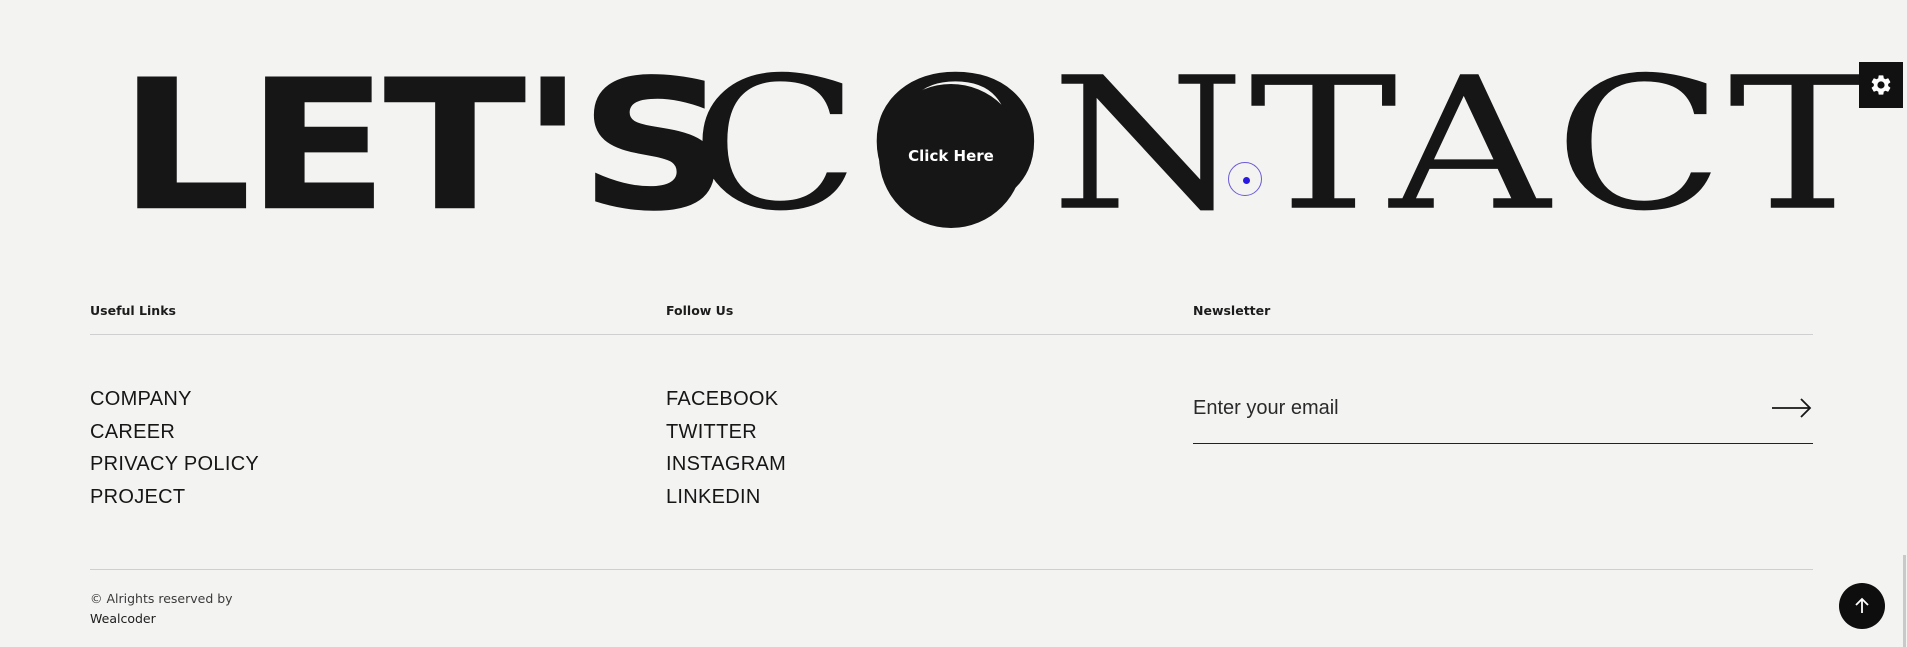 The height and width of the screenshot is (647, 1907). Describe the element at coordinates (951, 334) in the screenshot. I see `columns-divider` at that location.